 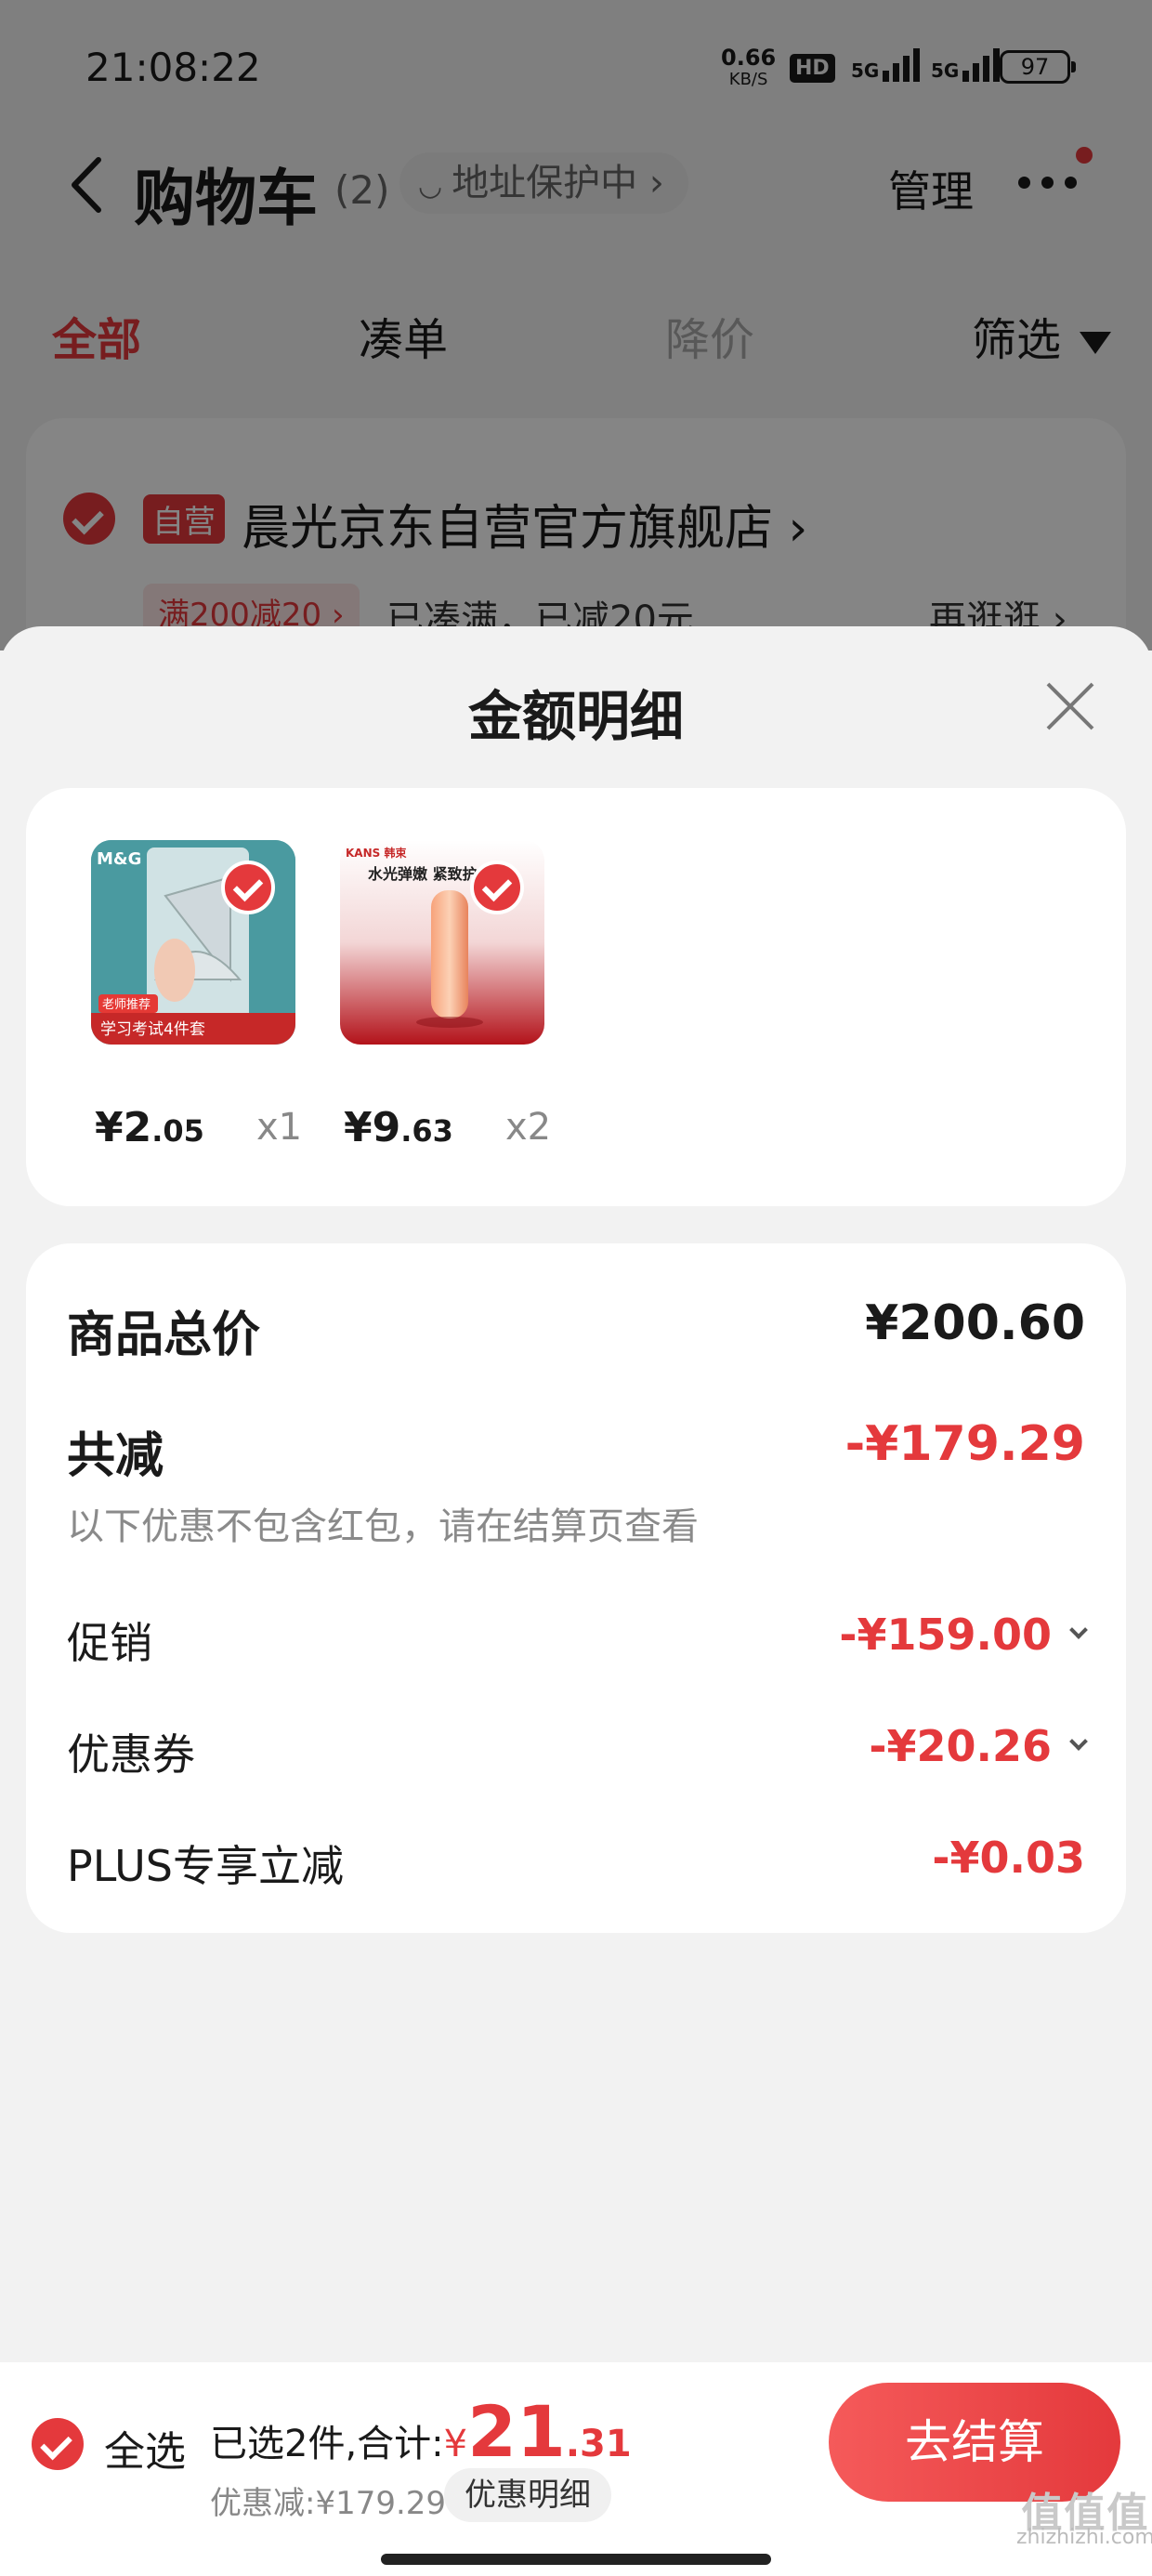 I want to click on coupon-value: -¥20.26, so click(x=979, y=1746).